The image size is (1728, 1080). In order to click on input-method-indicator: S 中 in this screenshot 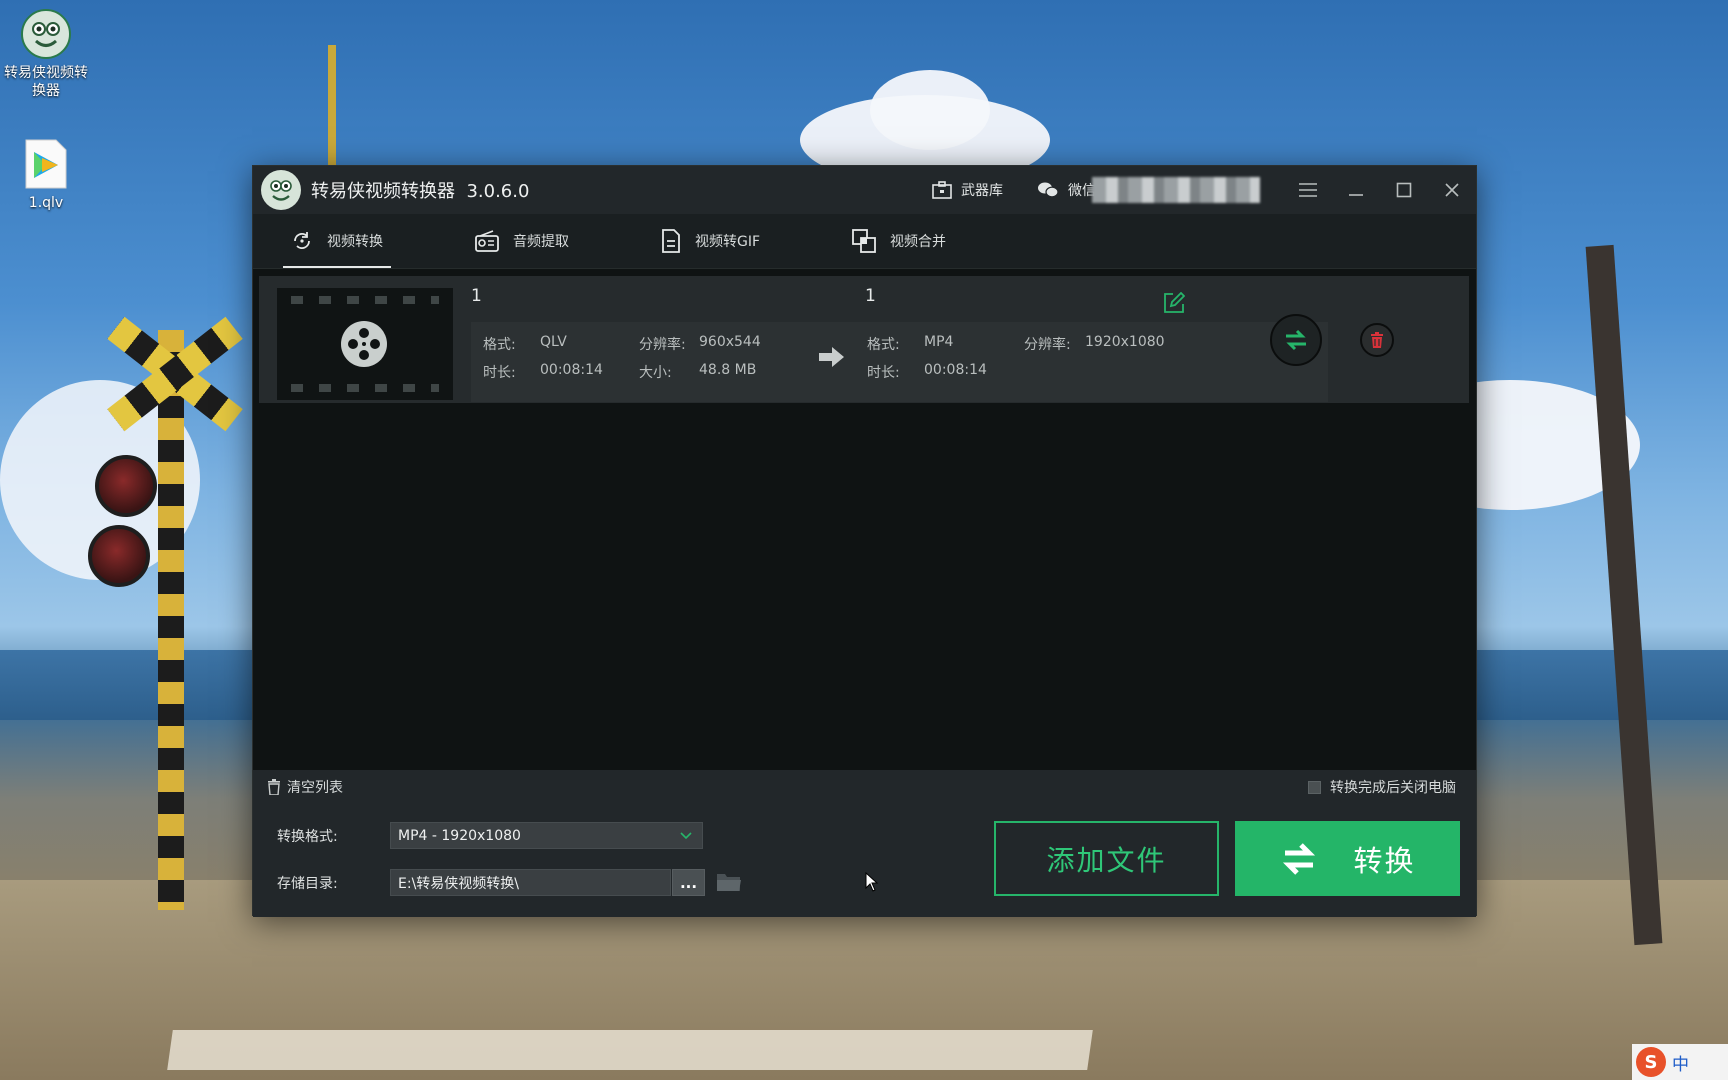, I will do `click(1680, 1062)`.